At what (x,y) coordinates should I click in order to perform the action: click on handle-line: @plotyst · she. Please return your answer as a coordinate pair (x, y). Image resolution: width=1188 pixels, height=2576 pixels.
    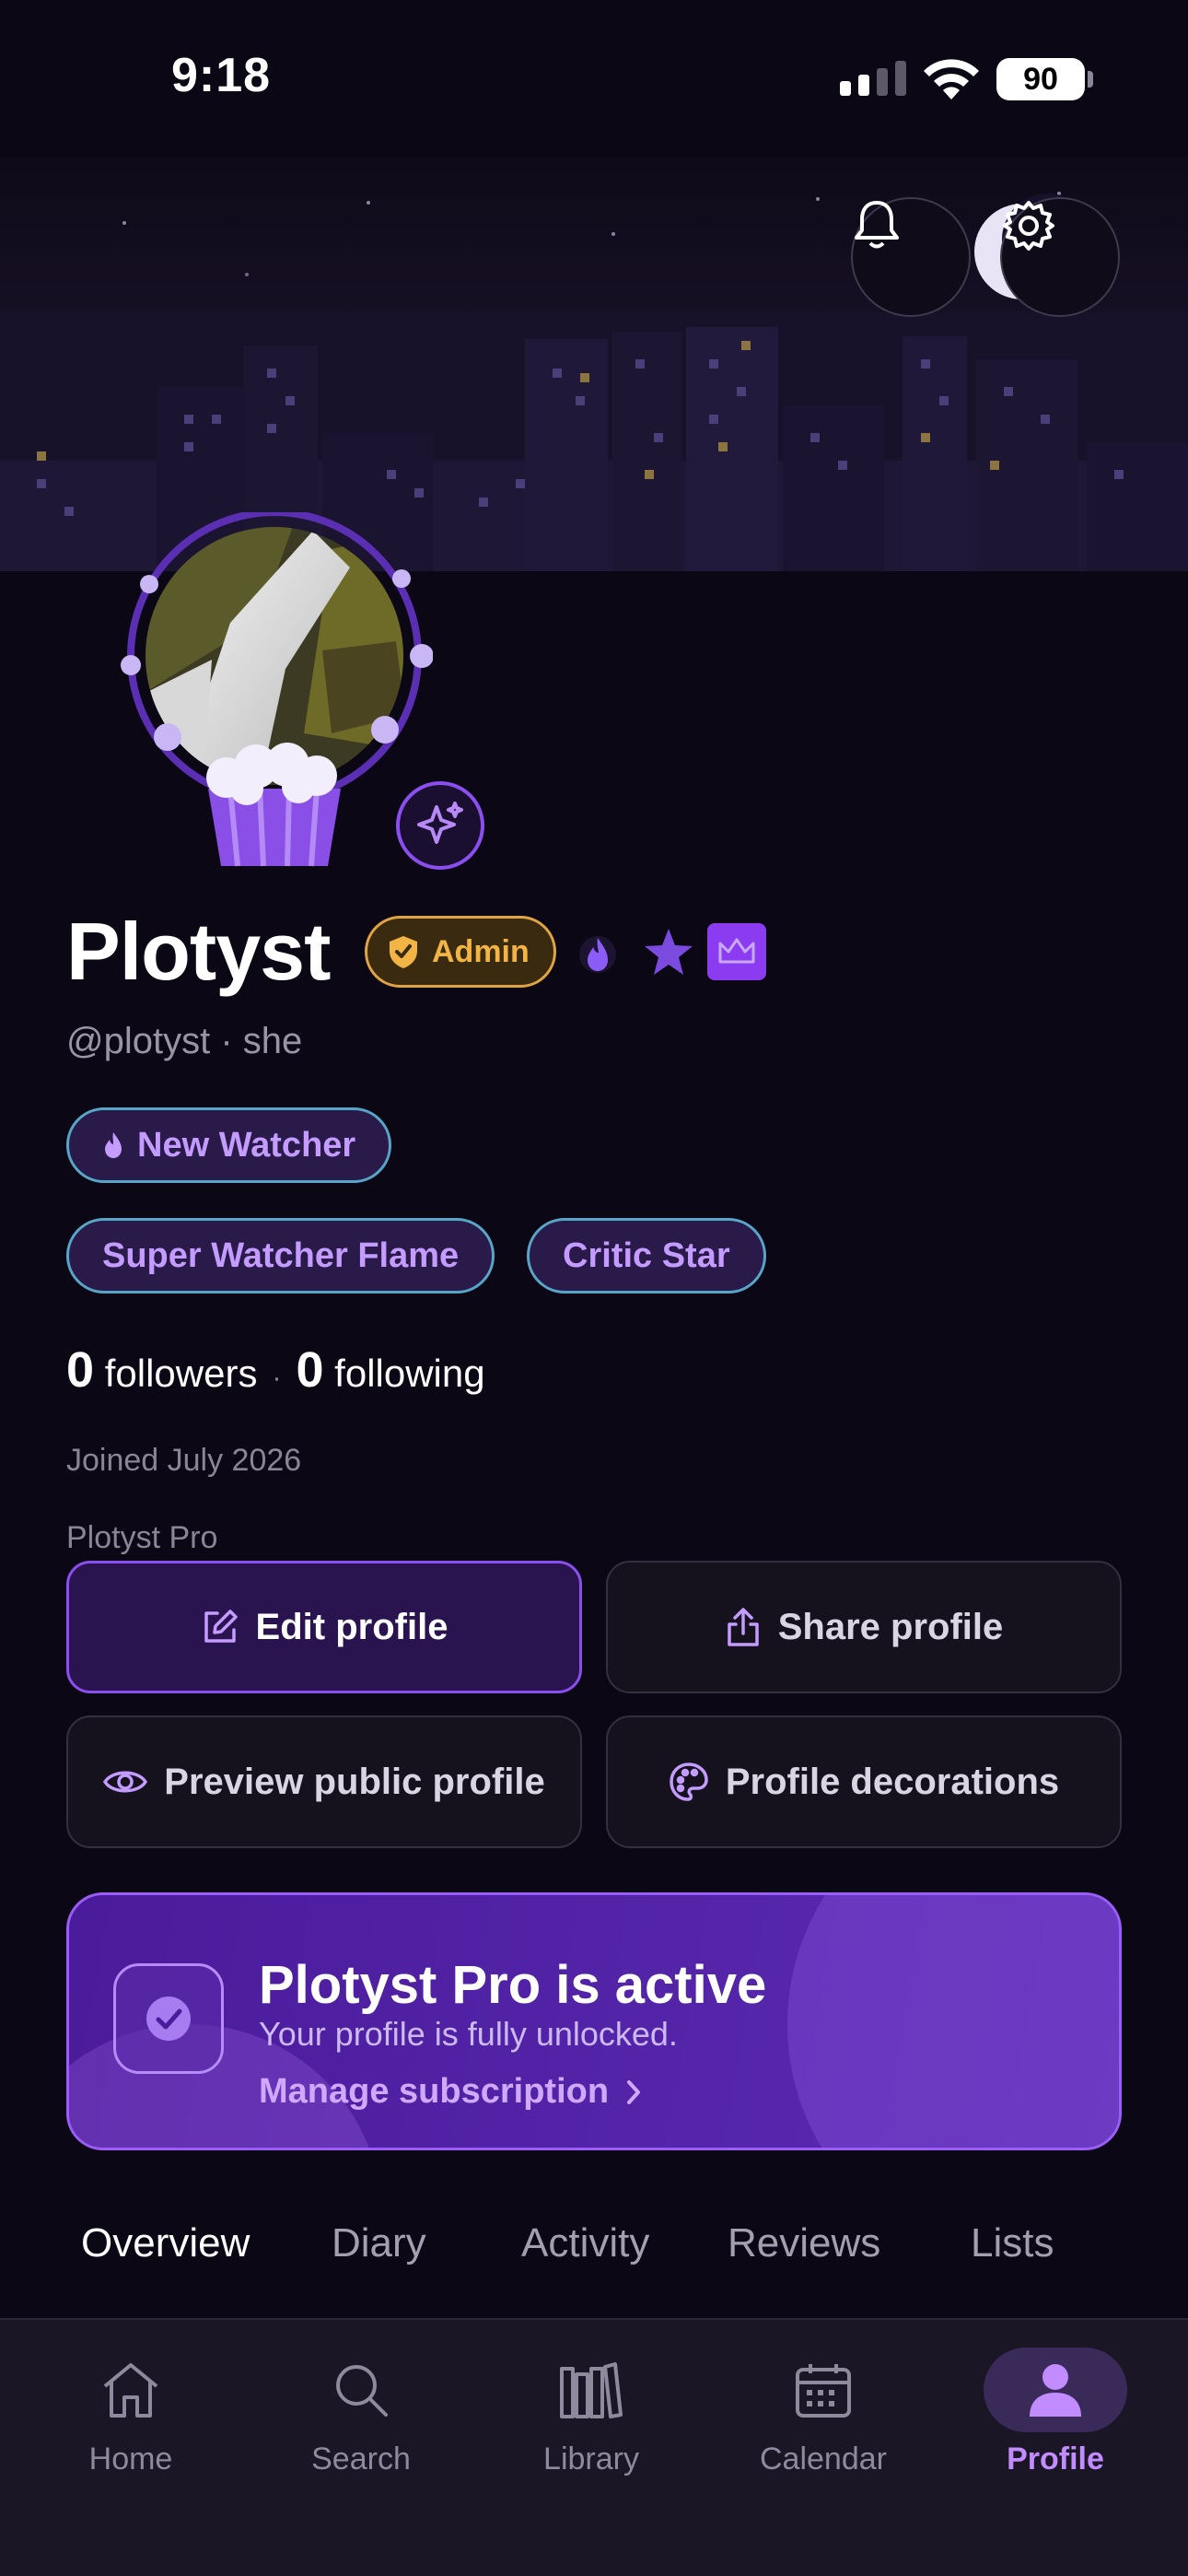
    Looking at the image, I should click on (184, 1041).